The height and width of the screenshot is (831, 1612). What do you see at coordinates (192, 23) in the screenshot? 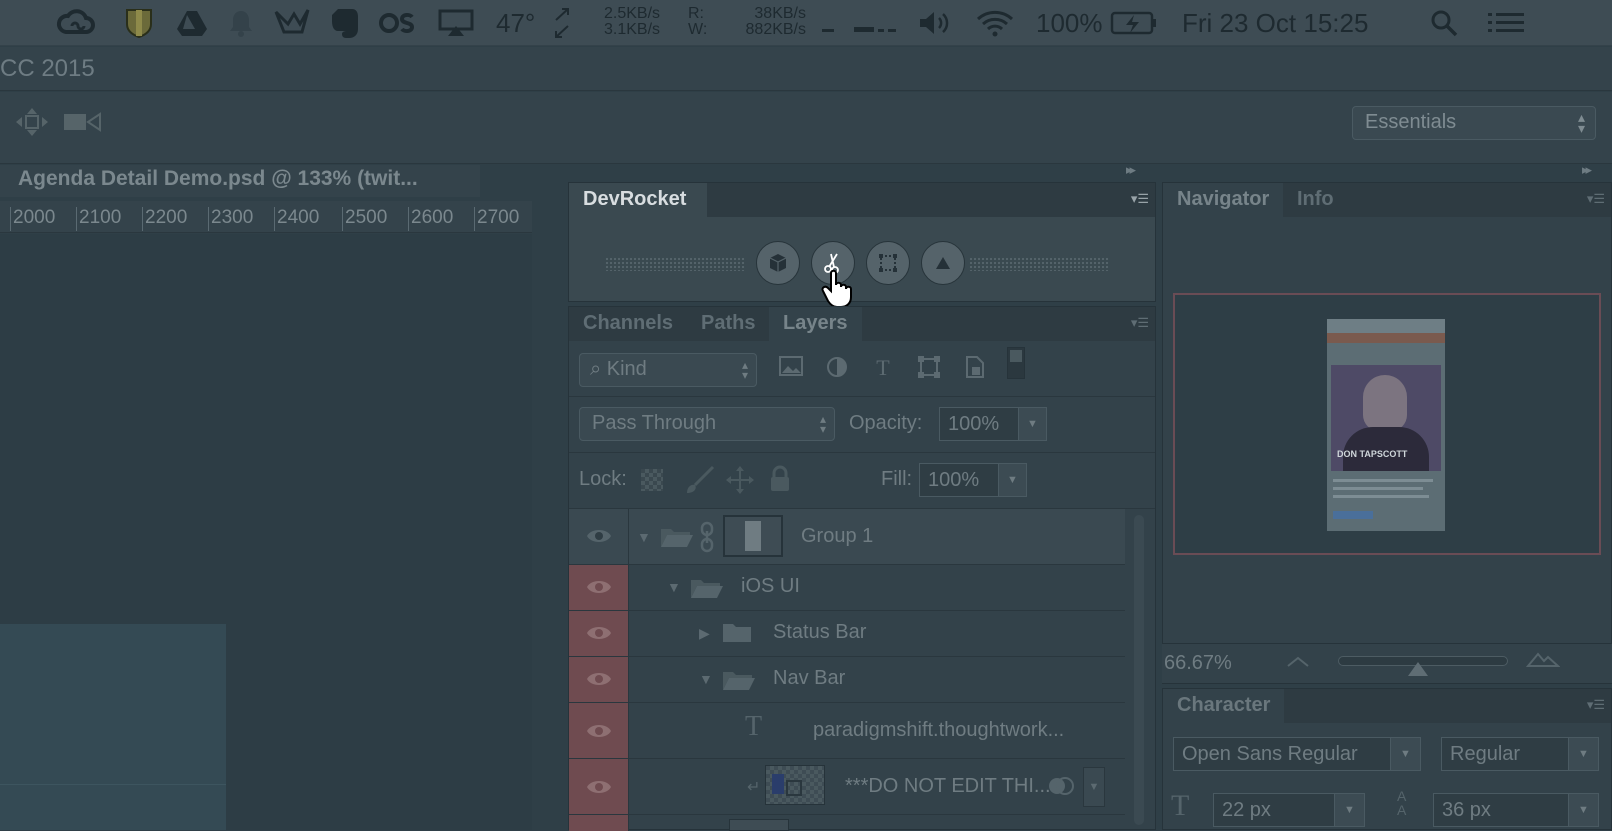
I see `google-drive-icon` at bounding box center [192, 23].